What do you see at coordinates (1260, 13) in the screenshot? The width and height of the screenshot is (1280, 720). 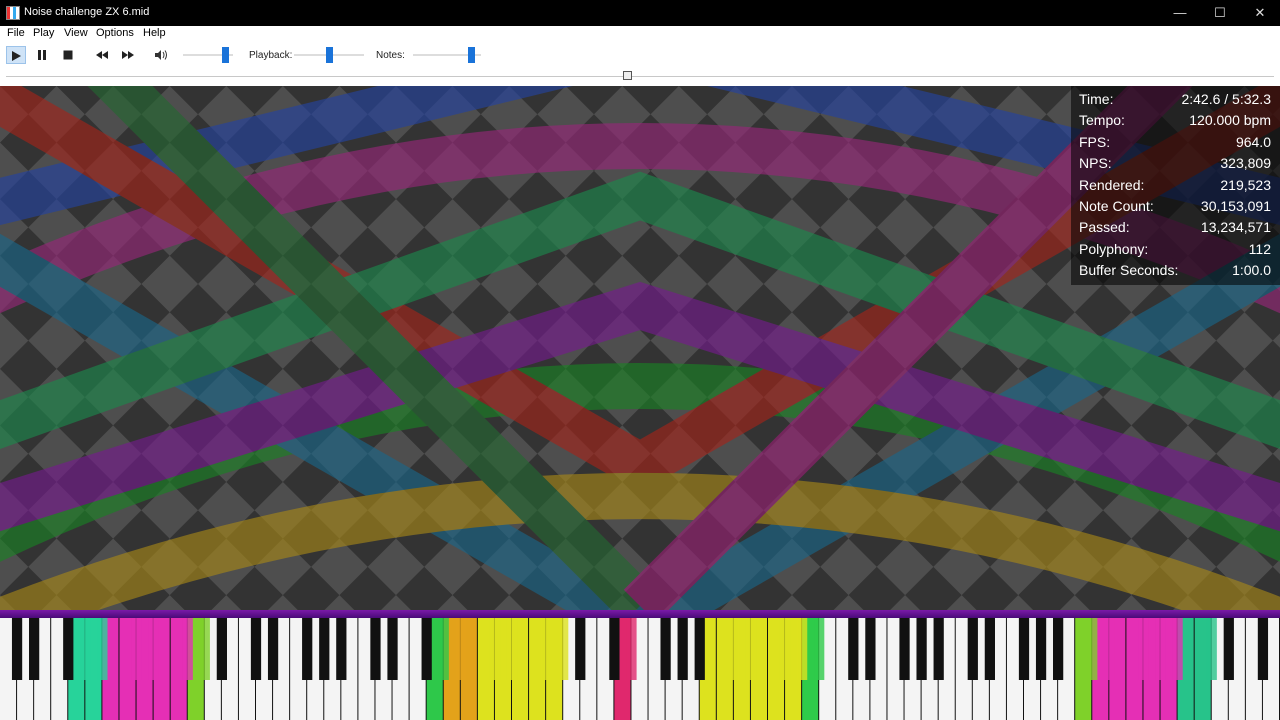 I see `close-button: ✕` at bounding box center [1260, 13].